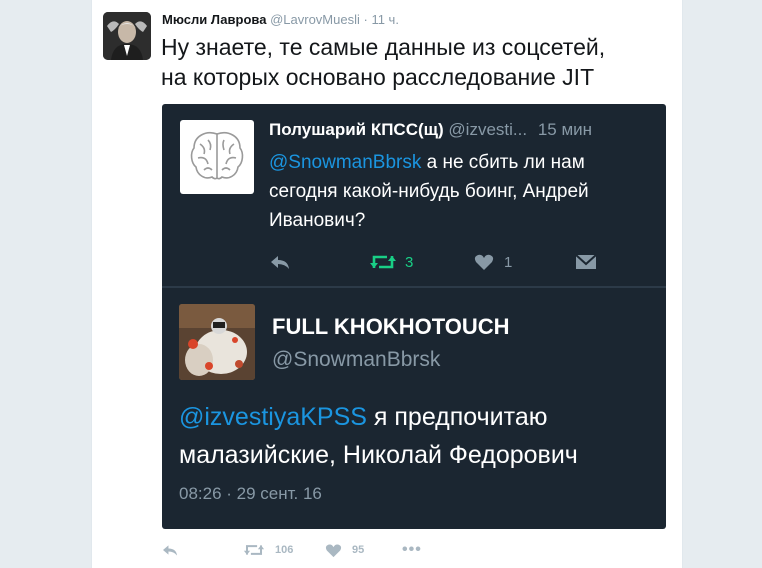 The image size is (762, 568). Describe the element at coordinates (311, 550) in the screenshot. I see `tweet-actions: 106 95 •••` at that location.